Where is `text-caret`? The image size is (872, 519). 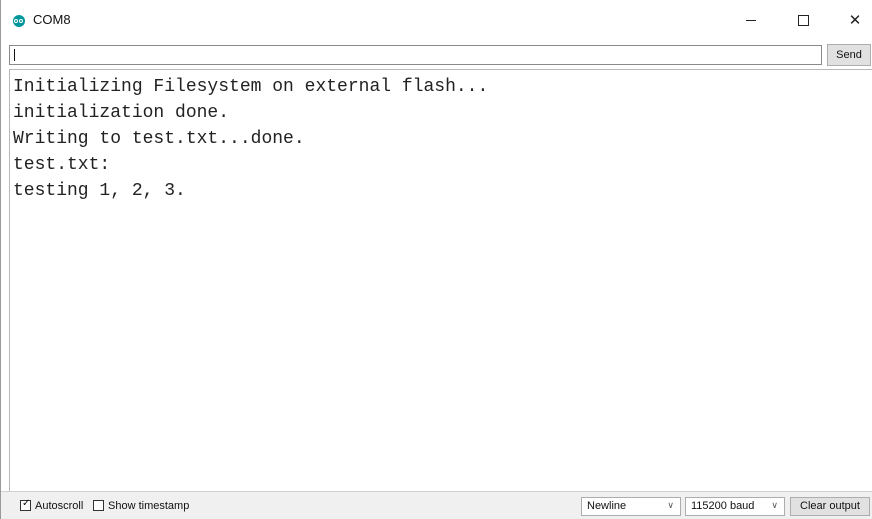 text-caret is located at coordinates (14, 55).